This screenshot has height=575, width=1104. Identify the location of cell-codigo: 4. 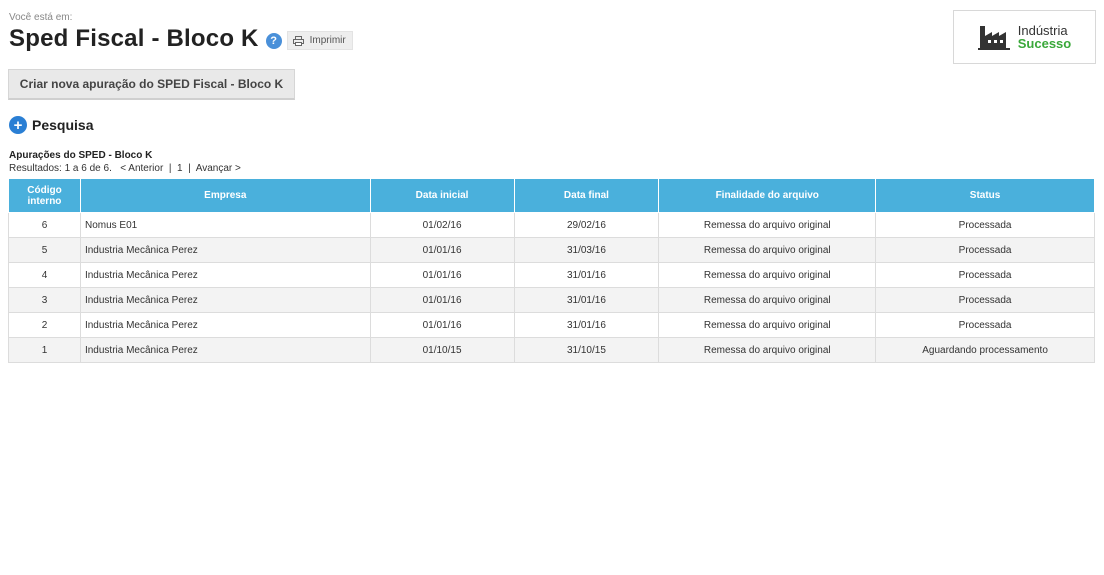
(44, 275).